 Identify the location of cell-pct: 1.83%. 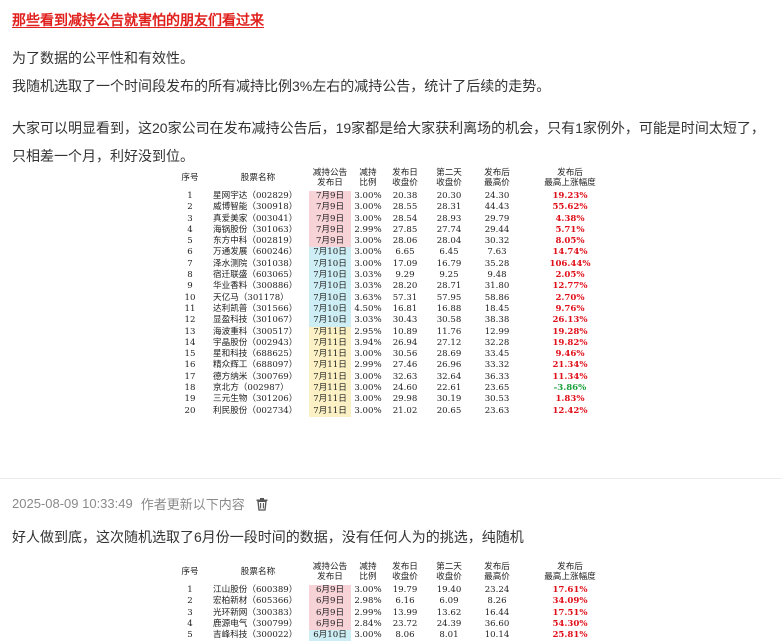
(570, 399).